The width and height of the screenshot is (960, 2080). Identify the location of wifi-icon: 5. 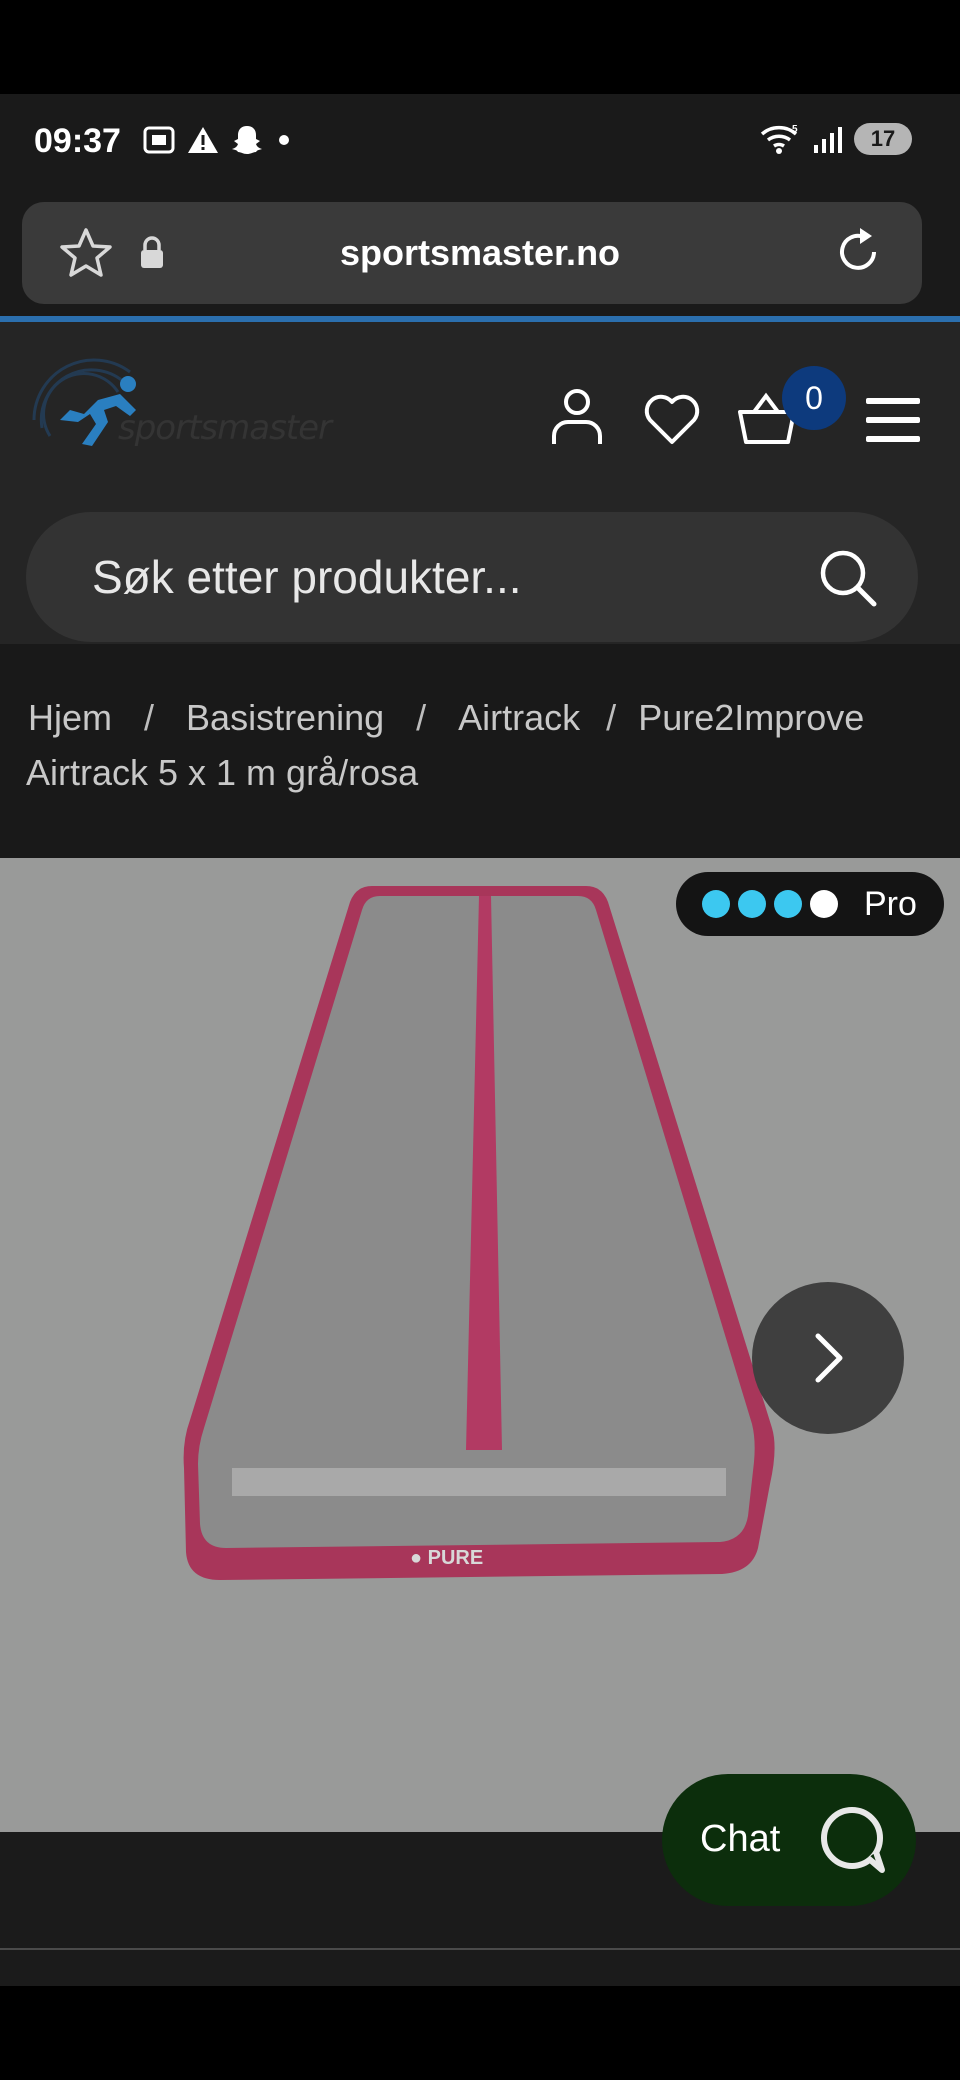
(779, 139).